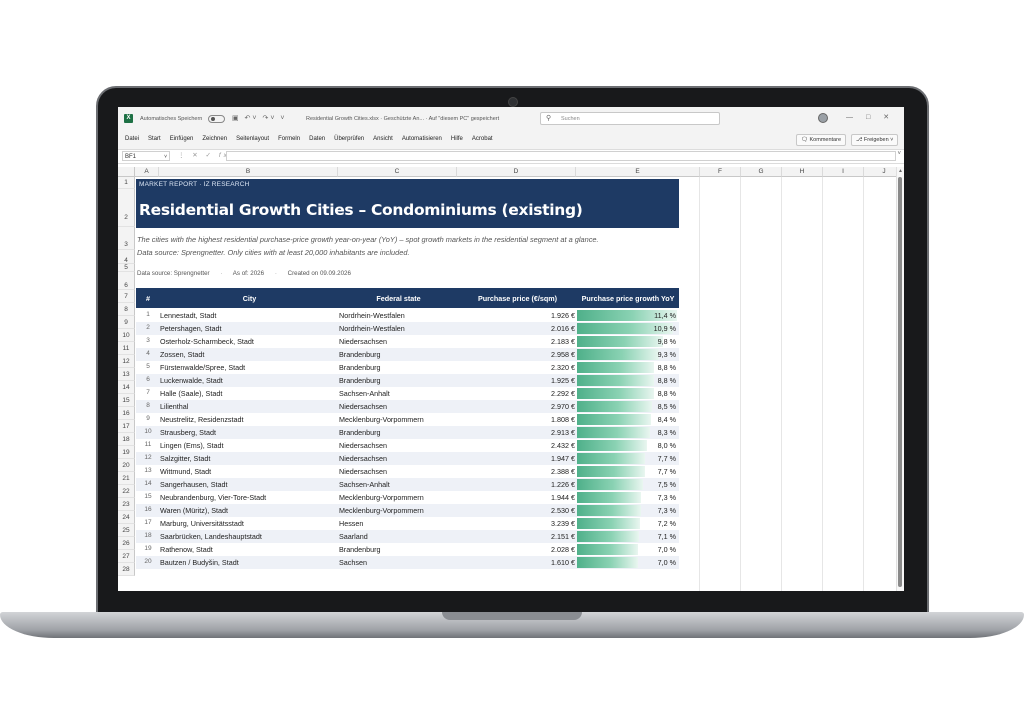 The width and height of the screenshot is (1024, 727). What do you see at coordinates (900, 382) in the screenshot?
I see `scrollbar-thumb` at bounding box center [900, 382].